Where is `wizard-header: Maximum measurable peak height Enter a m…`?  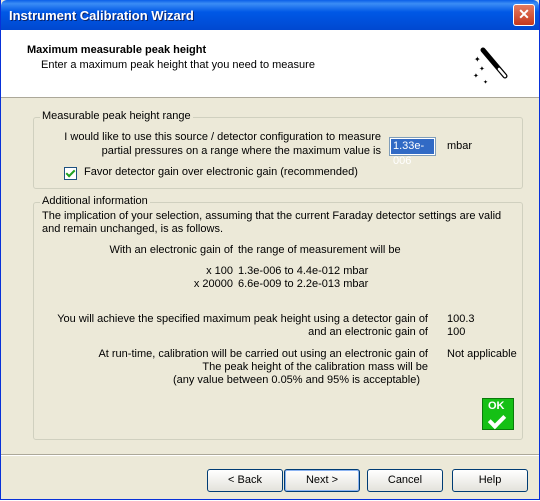
wizard-header: Maximum measurable peak height Enter a m… is located at coordinates (270, 64).